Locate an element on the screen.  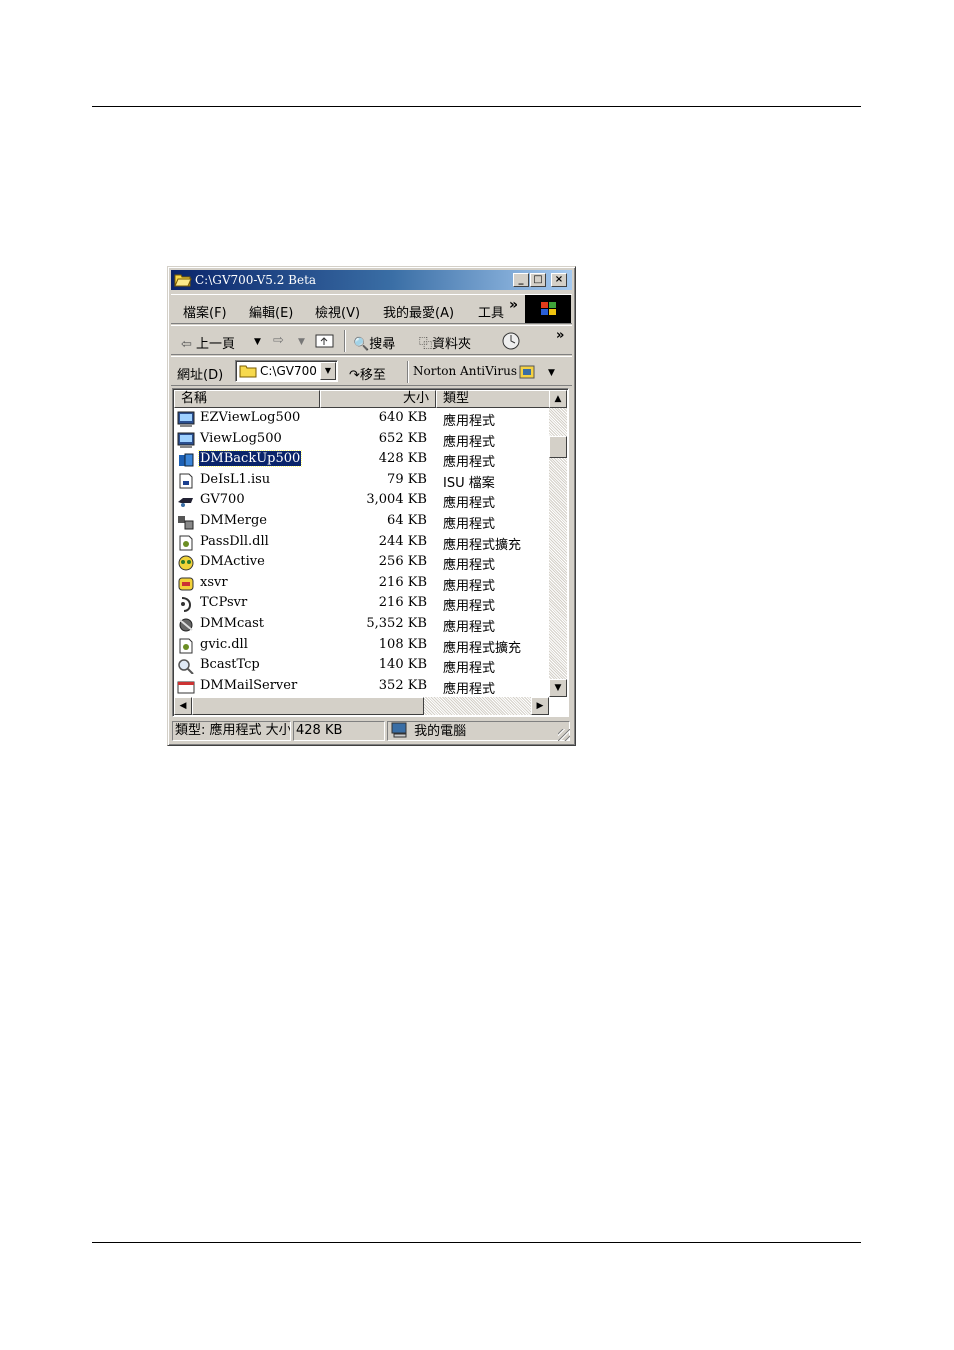
file-name: BcastTcp is located at coordinates (230, 664).